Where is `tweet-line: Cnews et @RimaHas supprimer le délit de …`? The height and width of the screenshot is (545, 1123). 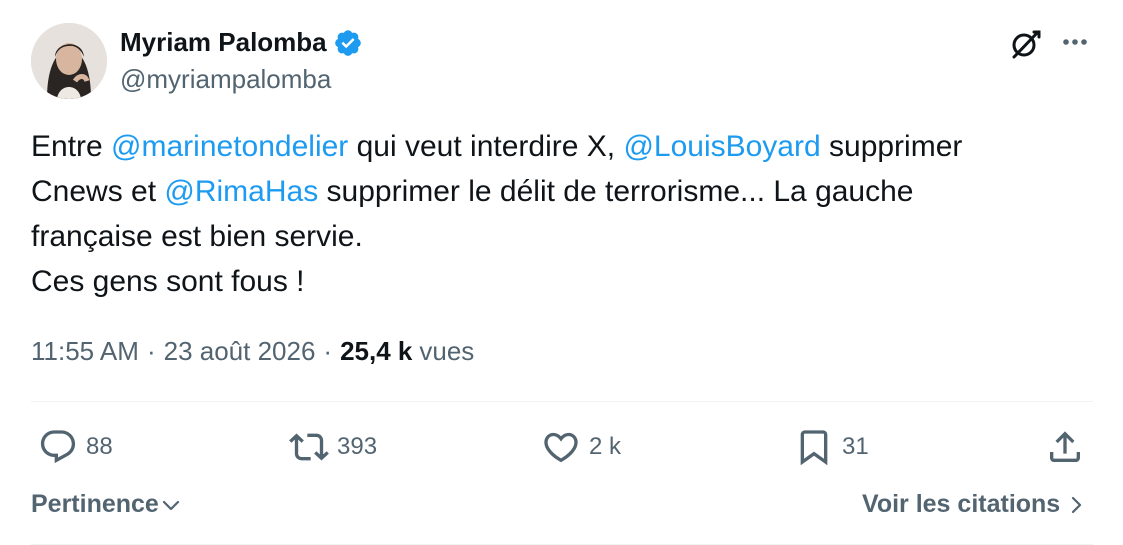
tweet-line: Cnews et @RimaHas supprimer le délit de … is located at coordinates (561, 191).